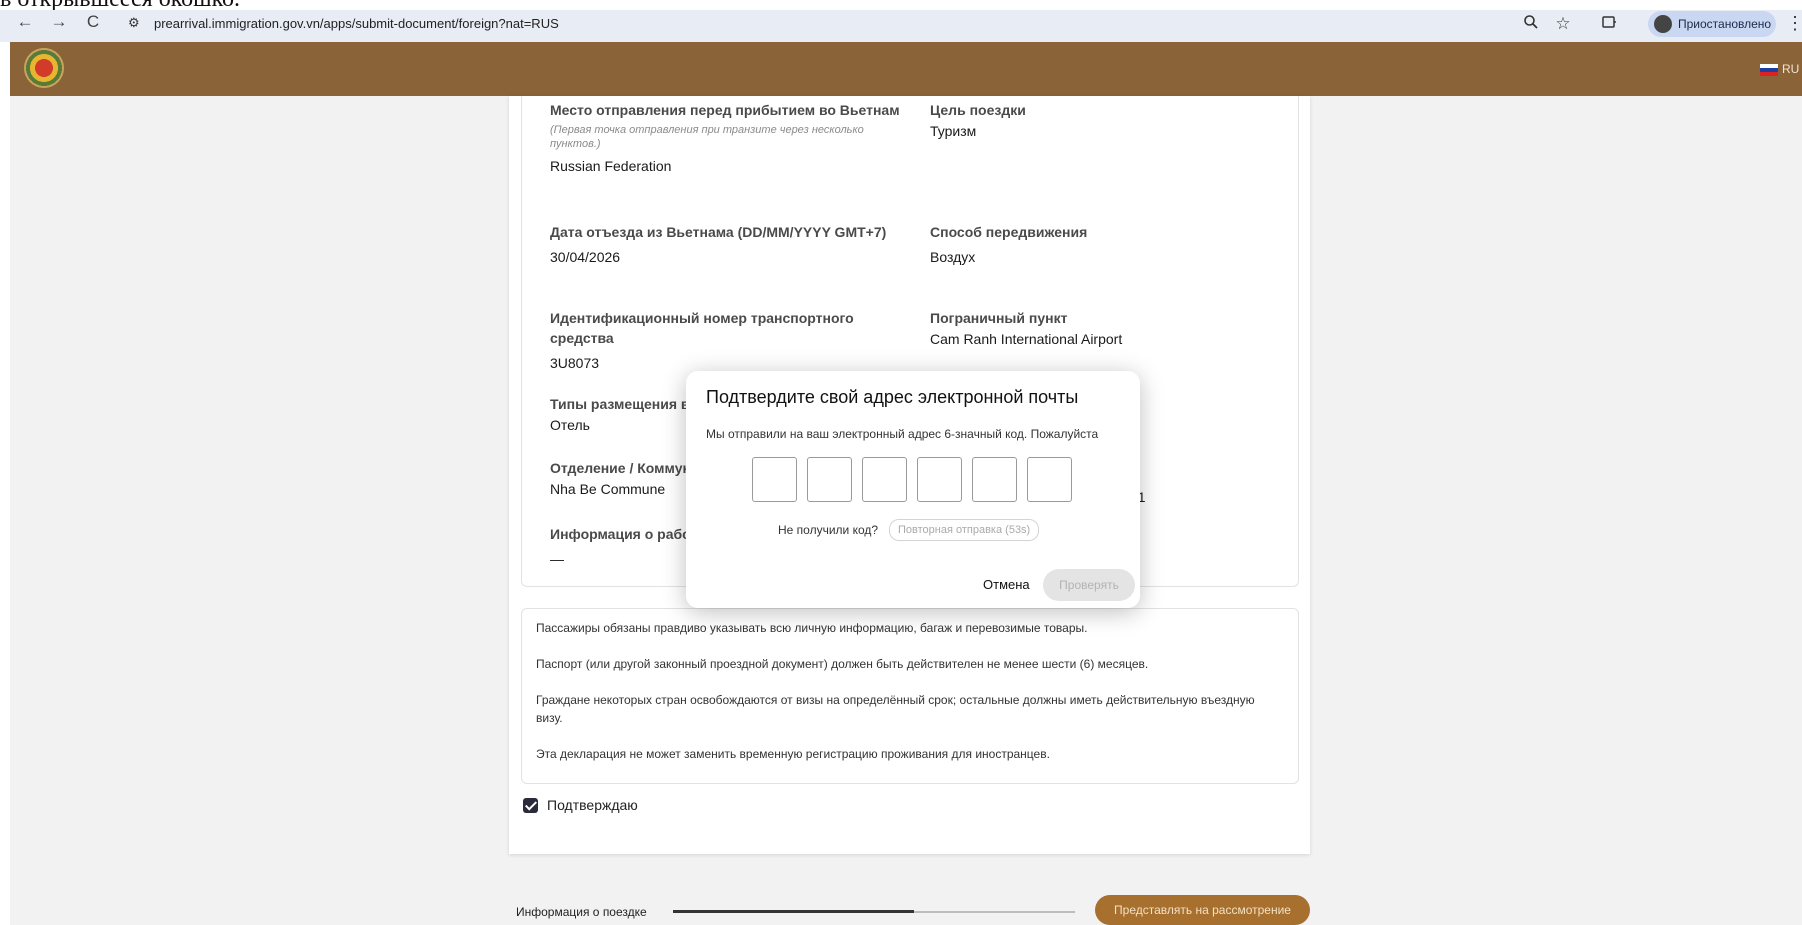 Image resolution: width=1802 pixels, height=925 pixels. I want to click on resend-question: Не получили код?, so click(828, 530).